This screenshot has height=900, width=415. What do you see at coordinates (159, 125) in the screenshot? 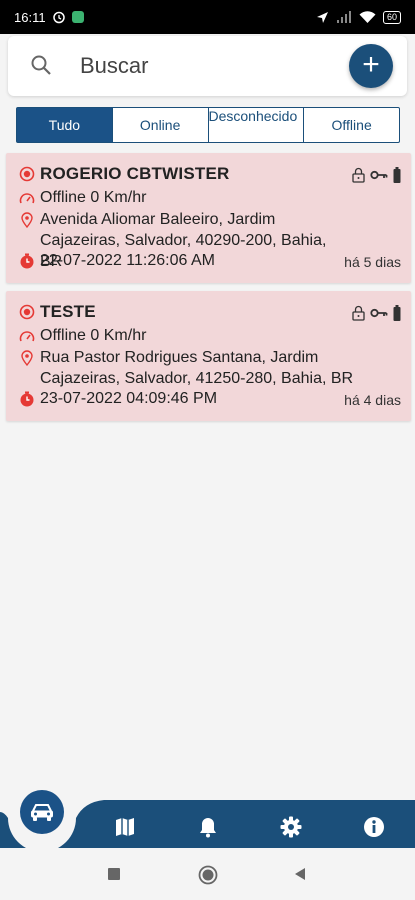
I see `tab-online: Online` at bounding box center [159, 125].